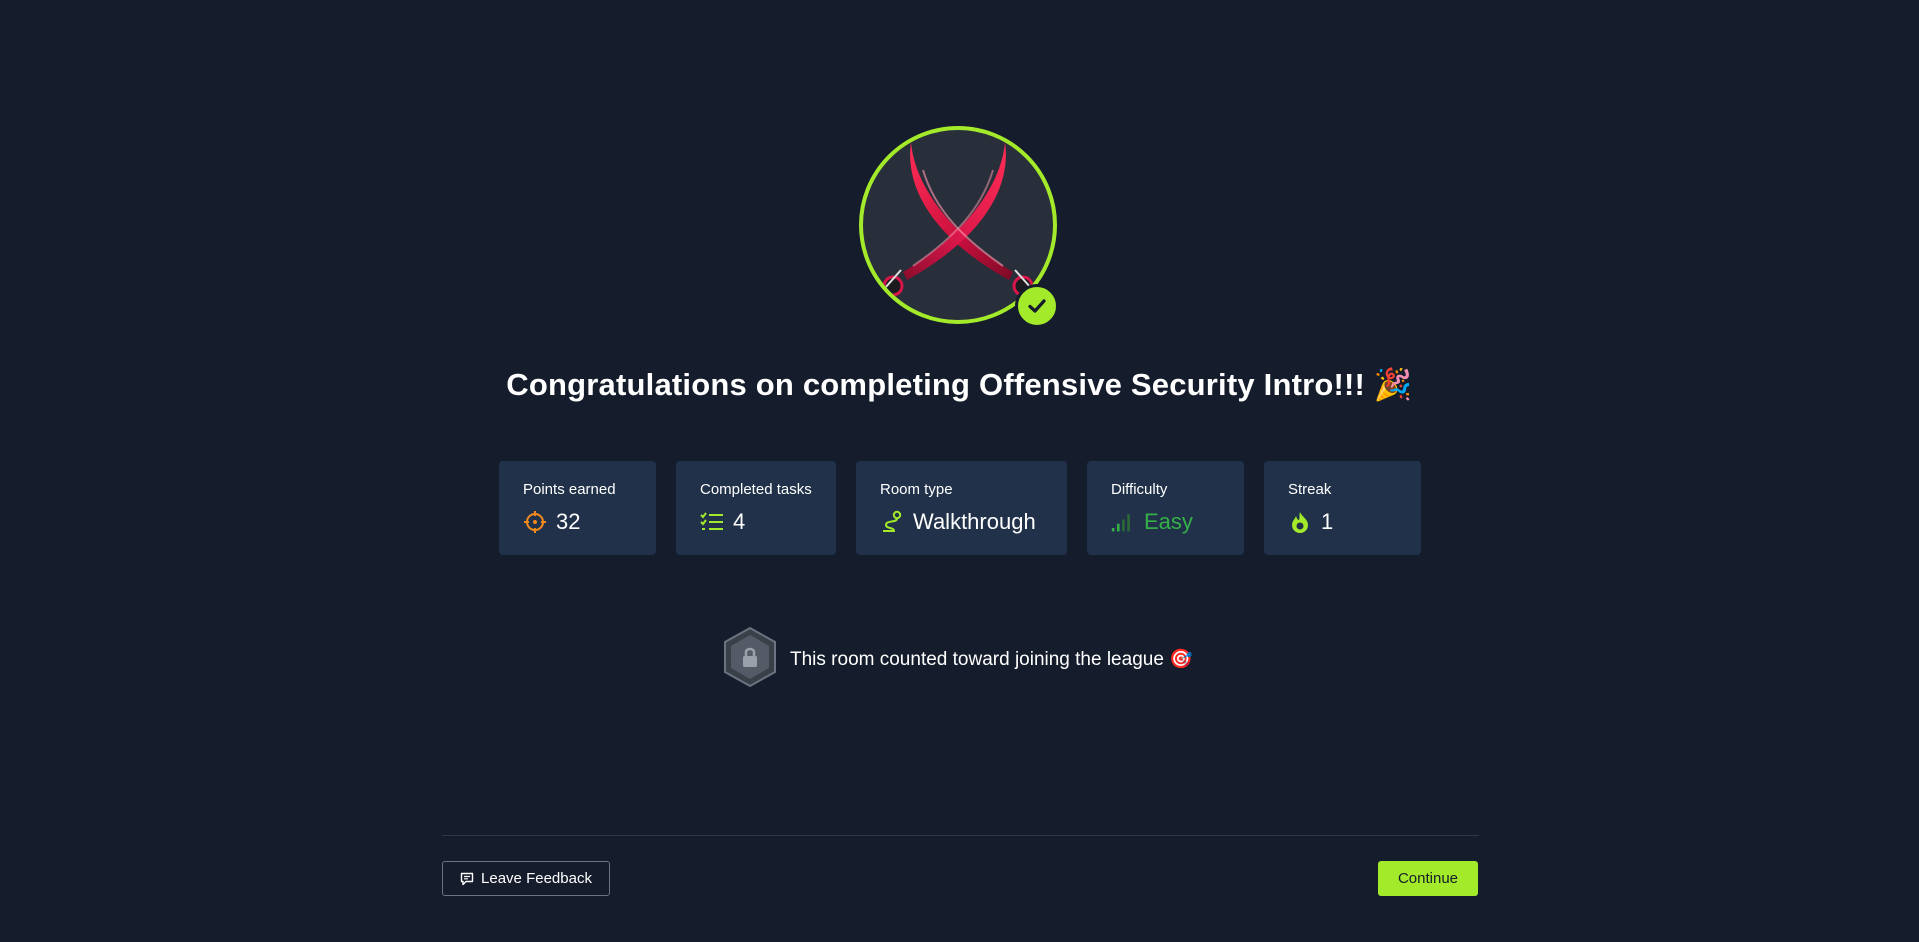 The image size is (1919, 942). What do you see at coordinates (712, 522) in the screenshot?
I see `checklist-icon` at bounding box center [712, 522].